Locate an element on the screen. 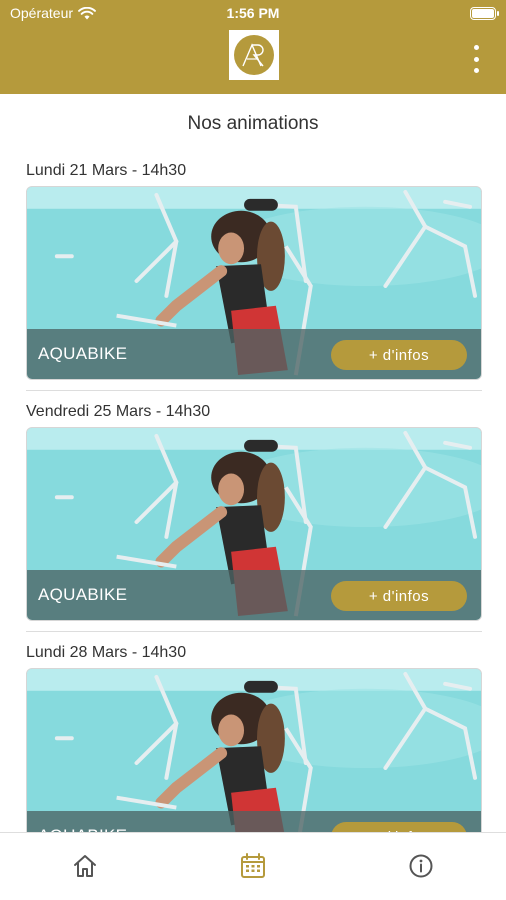  status-time: 1:56 PM is located at coordinates (253, 13).